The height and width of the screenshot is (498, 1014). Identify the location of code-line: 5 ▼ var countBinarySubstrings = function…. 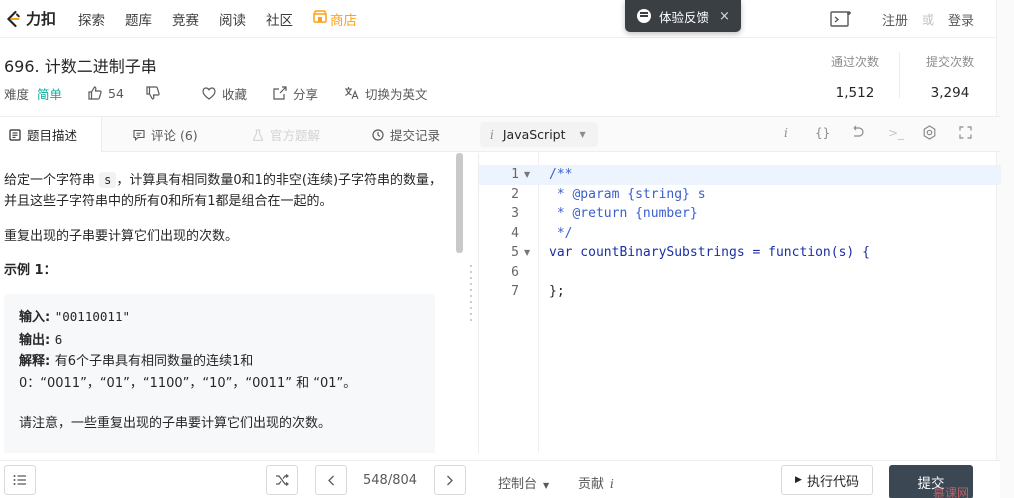
(740, 253).